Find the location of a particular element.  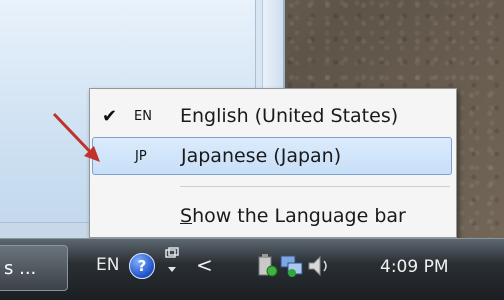

help-icon: ? is located at coordinates (142, 266).